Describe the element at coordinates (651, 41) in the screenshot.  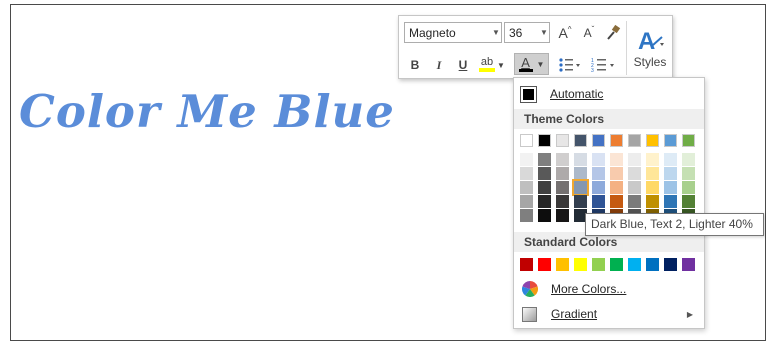
I see `styles-icon: A` at that location.